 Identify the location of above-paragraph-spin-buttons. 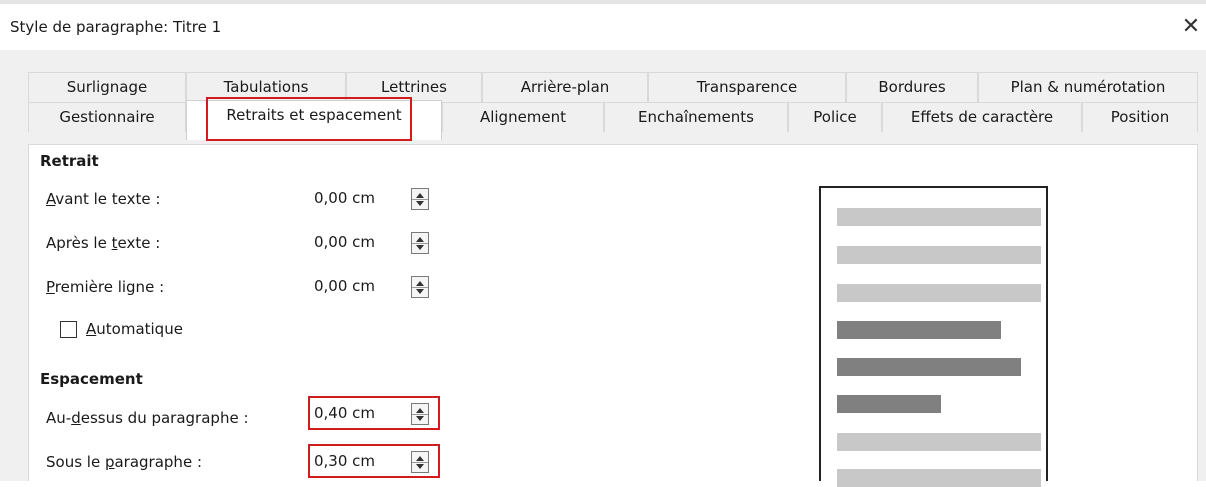
(420, 414).